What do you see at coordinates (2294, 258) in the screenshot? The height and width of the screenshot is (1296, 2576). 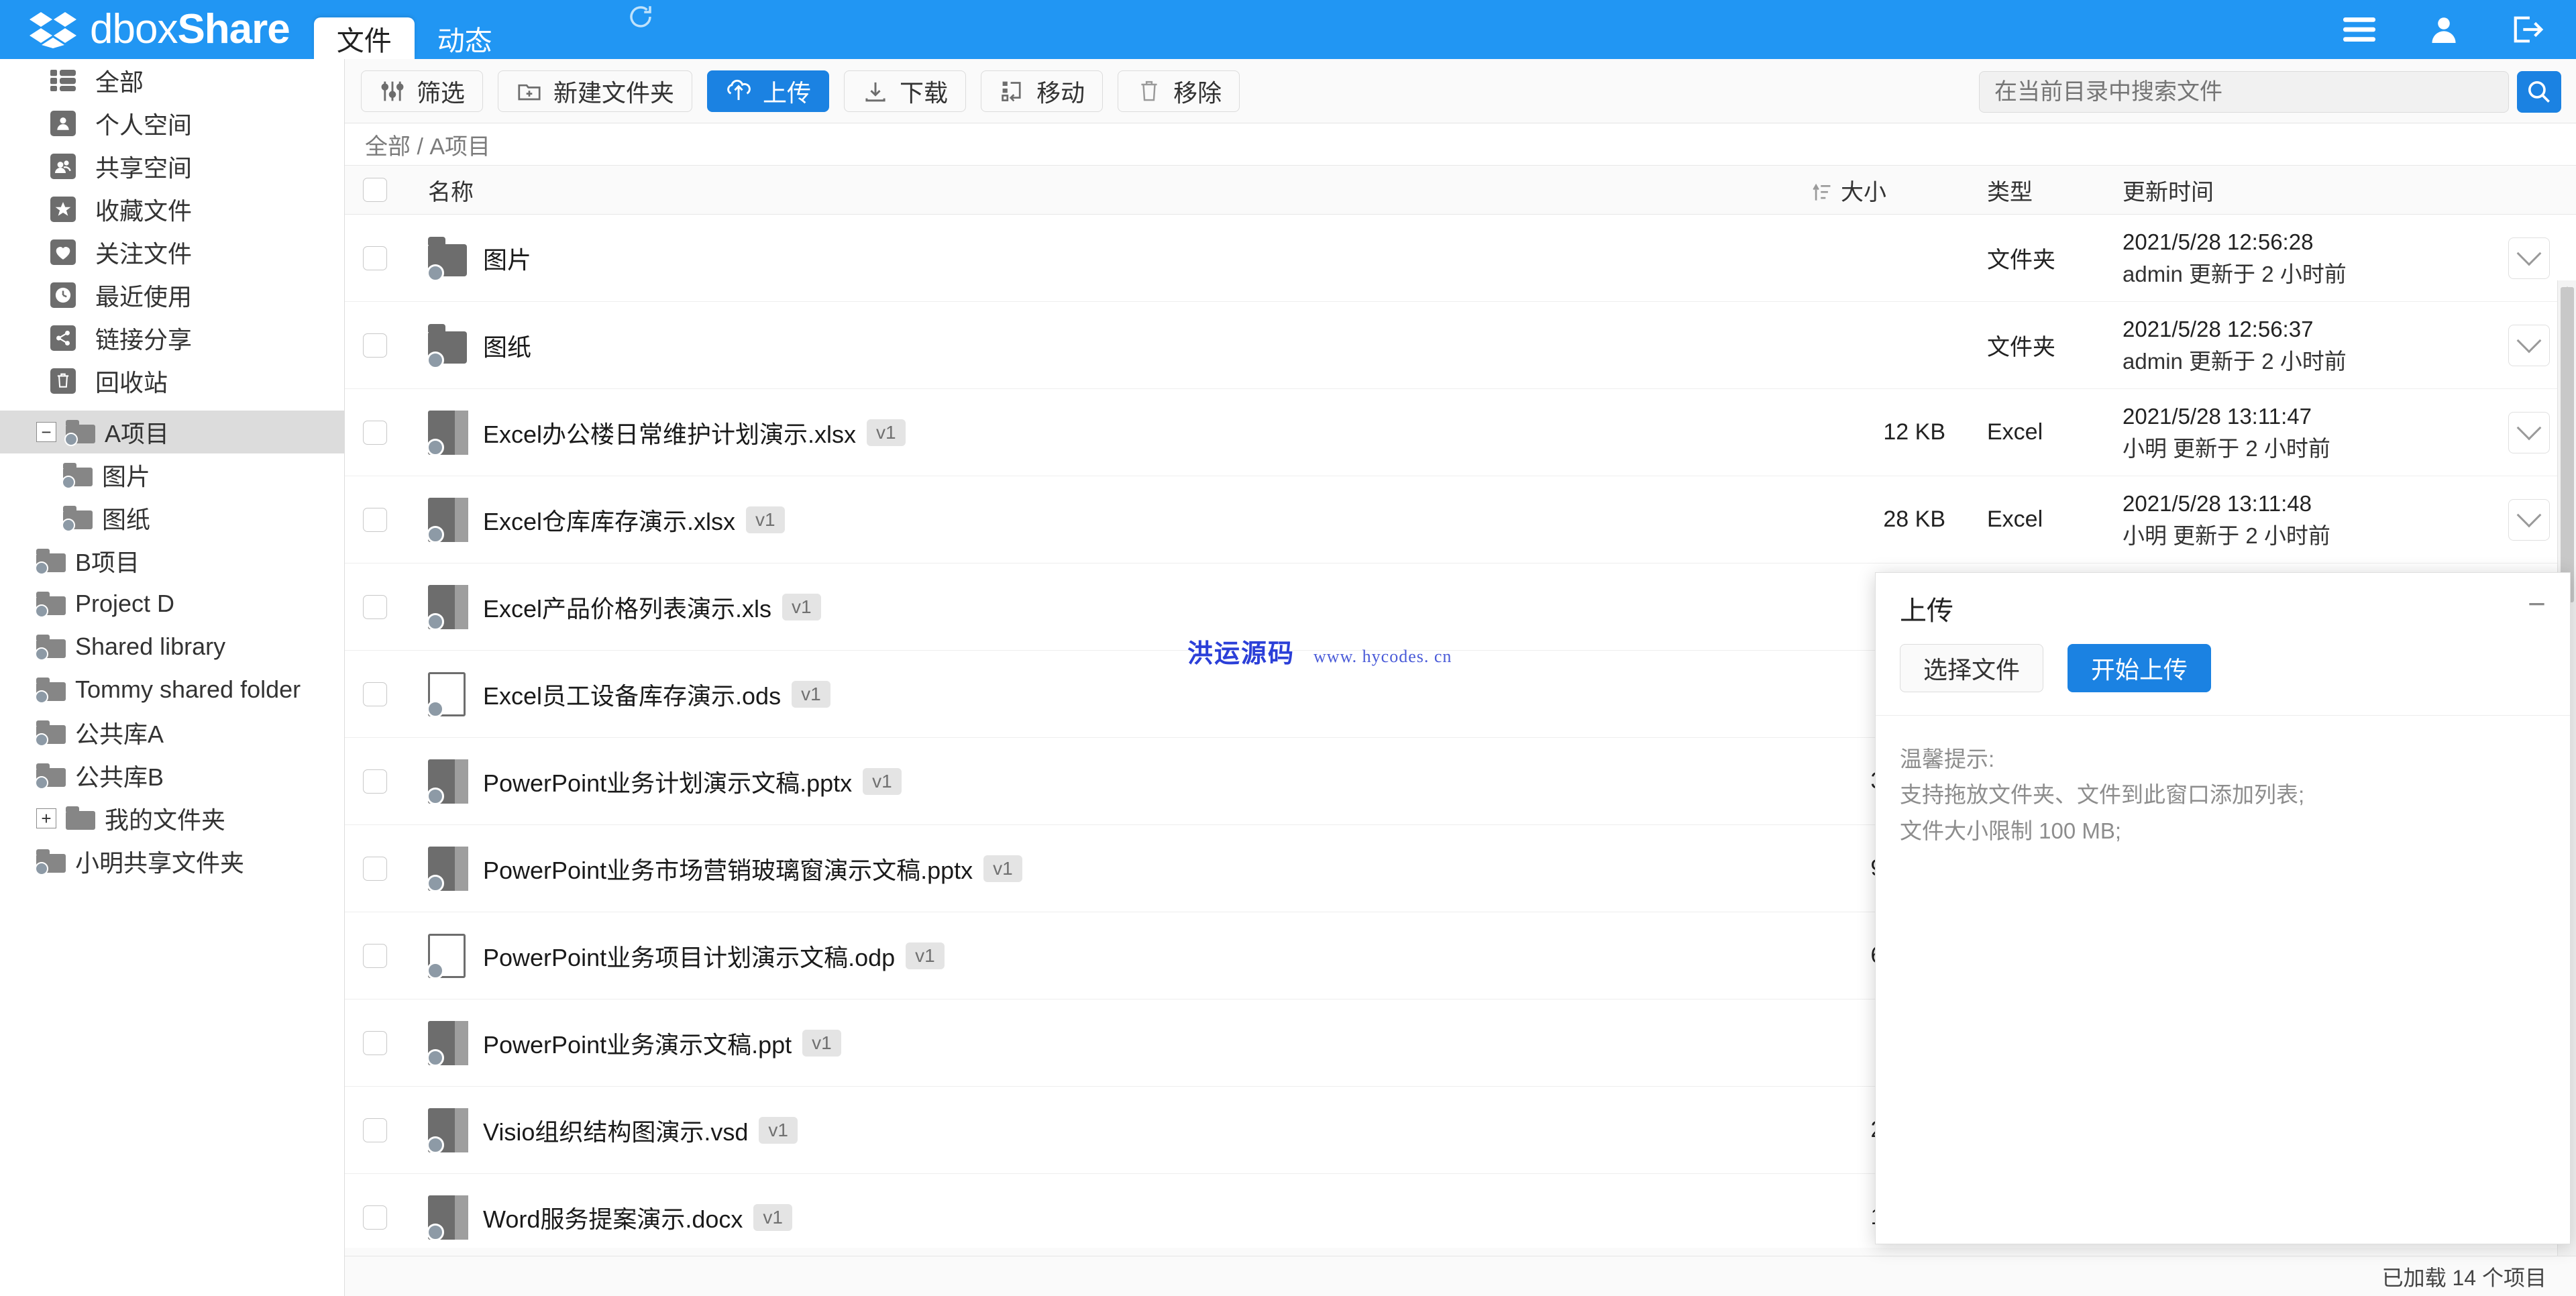 I see `row-time: 2021/5/28 12:56:28 admin 更新于 2 小时前` at bounding box center [2294, 258].